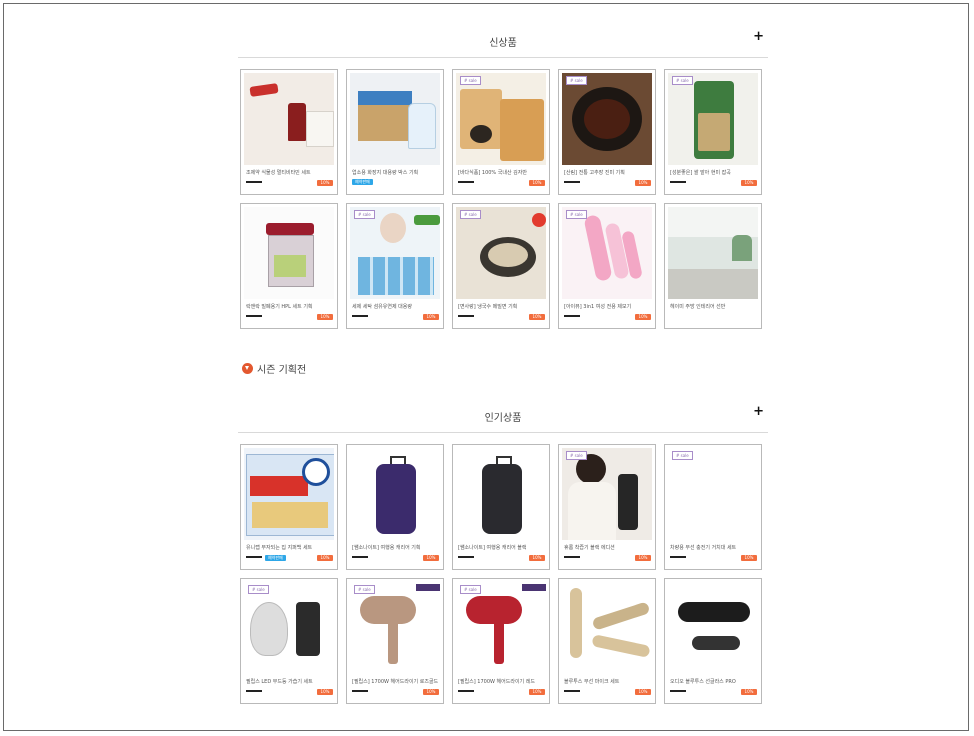 The image size is (974, 736). Describe the element at coordinates (289, 547) in the screenshot. I see `product-name: 유니랩 부자되는 집 지퍼백 세트` at that location.